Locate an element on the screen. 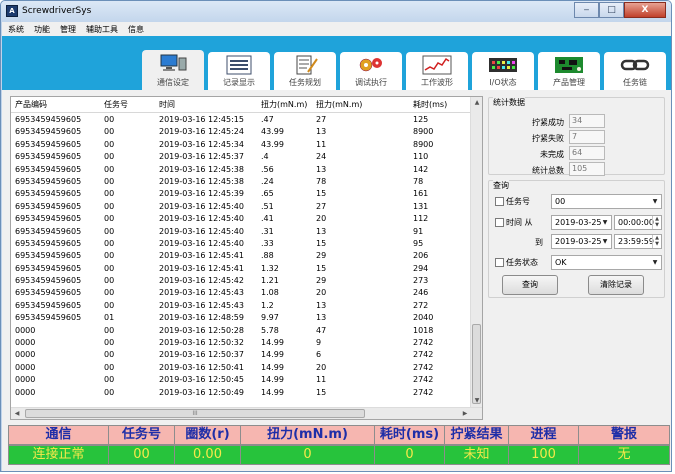 The image size is (675, 474). stats-group: 统计数据 拧紧成功 34 拧紧失败 7 未完成 64 统计总数 105 is located at coordinates (576, 136).